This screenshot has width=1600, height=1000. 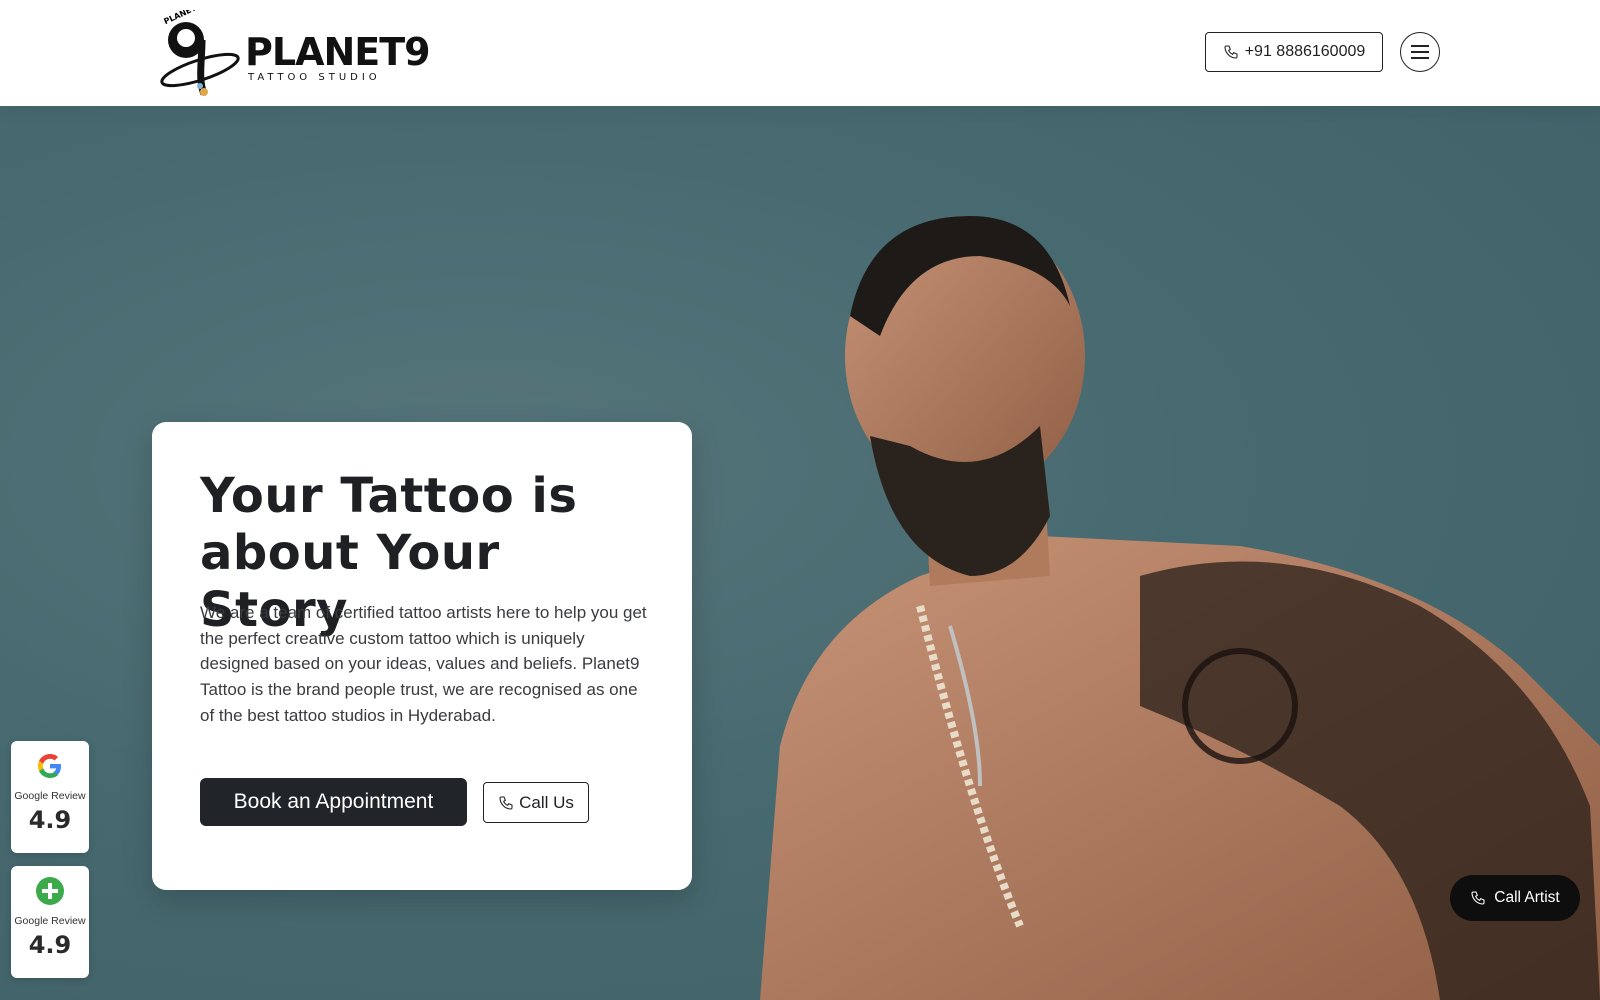 I want to click on call-artist-label: Call Artist, so click(x=1527, y=897).